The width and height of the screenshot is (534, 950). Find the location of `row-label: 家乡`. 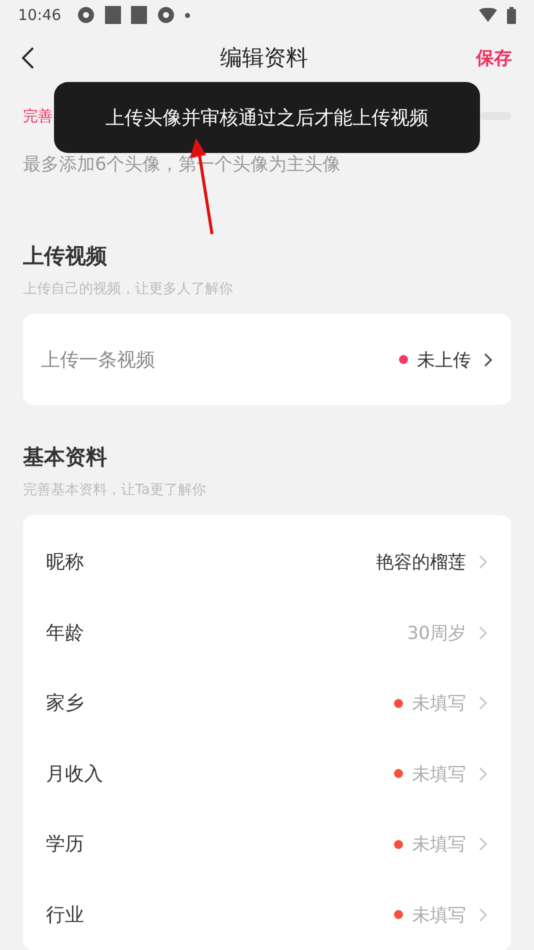

row-label: 家乡 is located at coordinates (65, 703).